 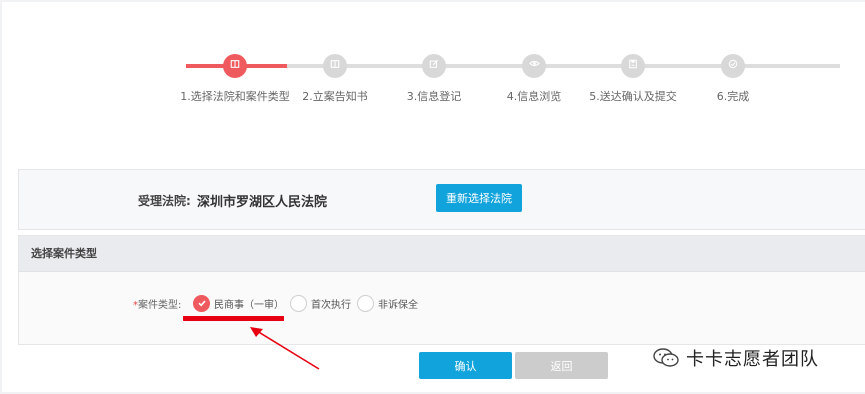 What do you see at coordinates (160, 305) in the screenshot?
I see `case-type-label-text: 案件类型:` at bounding box center [160, 305].